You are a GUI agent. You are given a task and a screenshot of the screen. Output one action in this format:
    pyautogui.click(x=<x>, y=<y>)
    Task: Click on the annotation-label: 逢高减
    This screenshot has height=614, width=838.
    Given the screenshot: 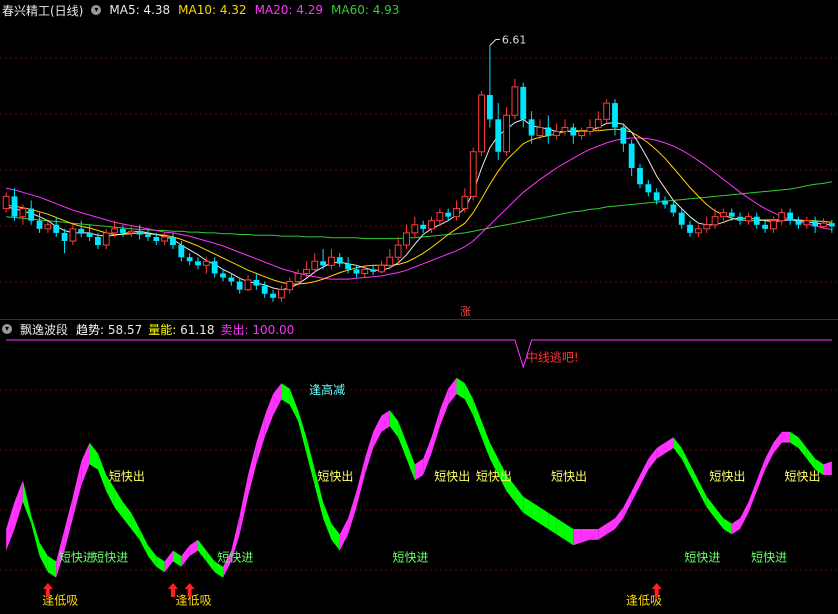 What is the action you would take?
    pyautogui.click(x=327, y=389)
    